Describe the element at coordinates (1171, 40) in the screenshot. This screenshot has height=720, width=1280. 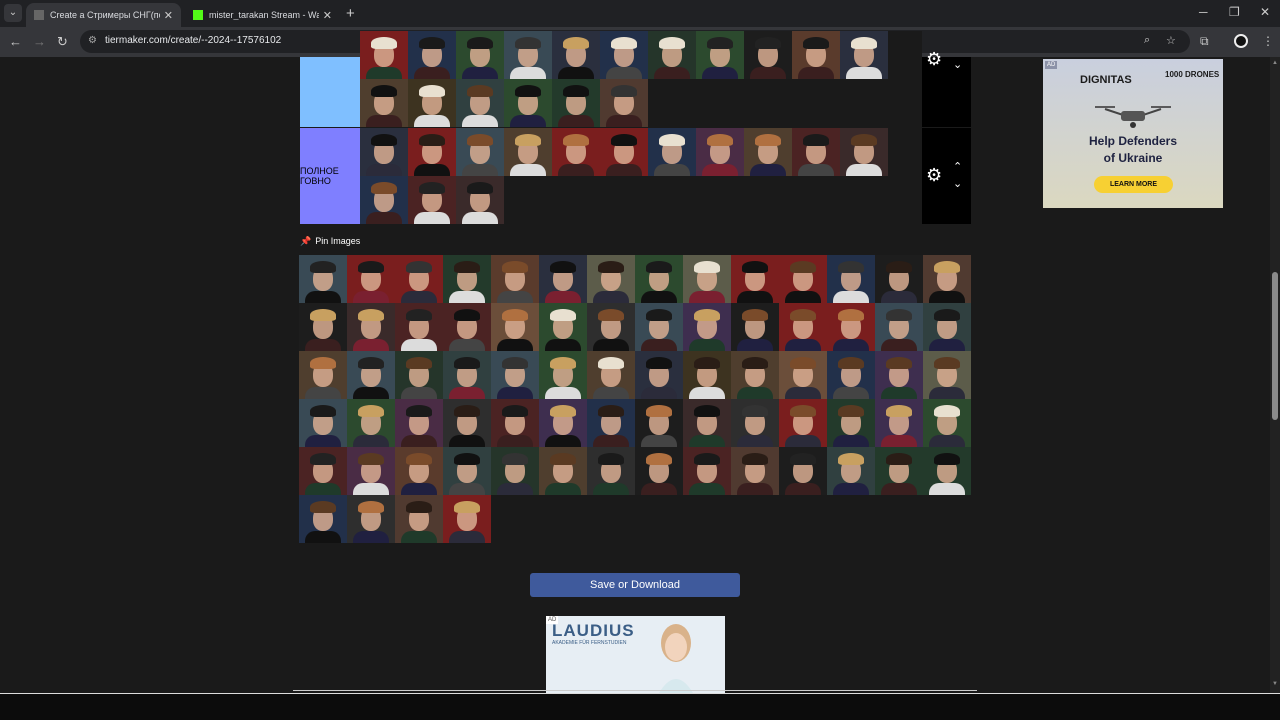
I see `bookmark-star-icon: ☆` at that location.